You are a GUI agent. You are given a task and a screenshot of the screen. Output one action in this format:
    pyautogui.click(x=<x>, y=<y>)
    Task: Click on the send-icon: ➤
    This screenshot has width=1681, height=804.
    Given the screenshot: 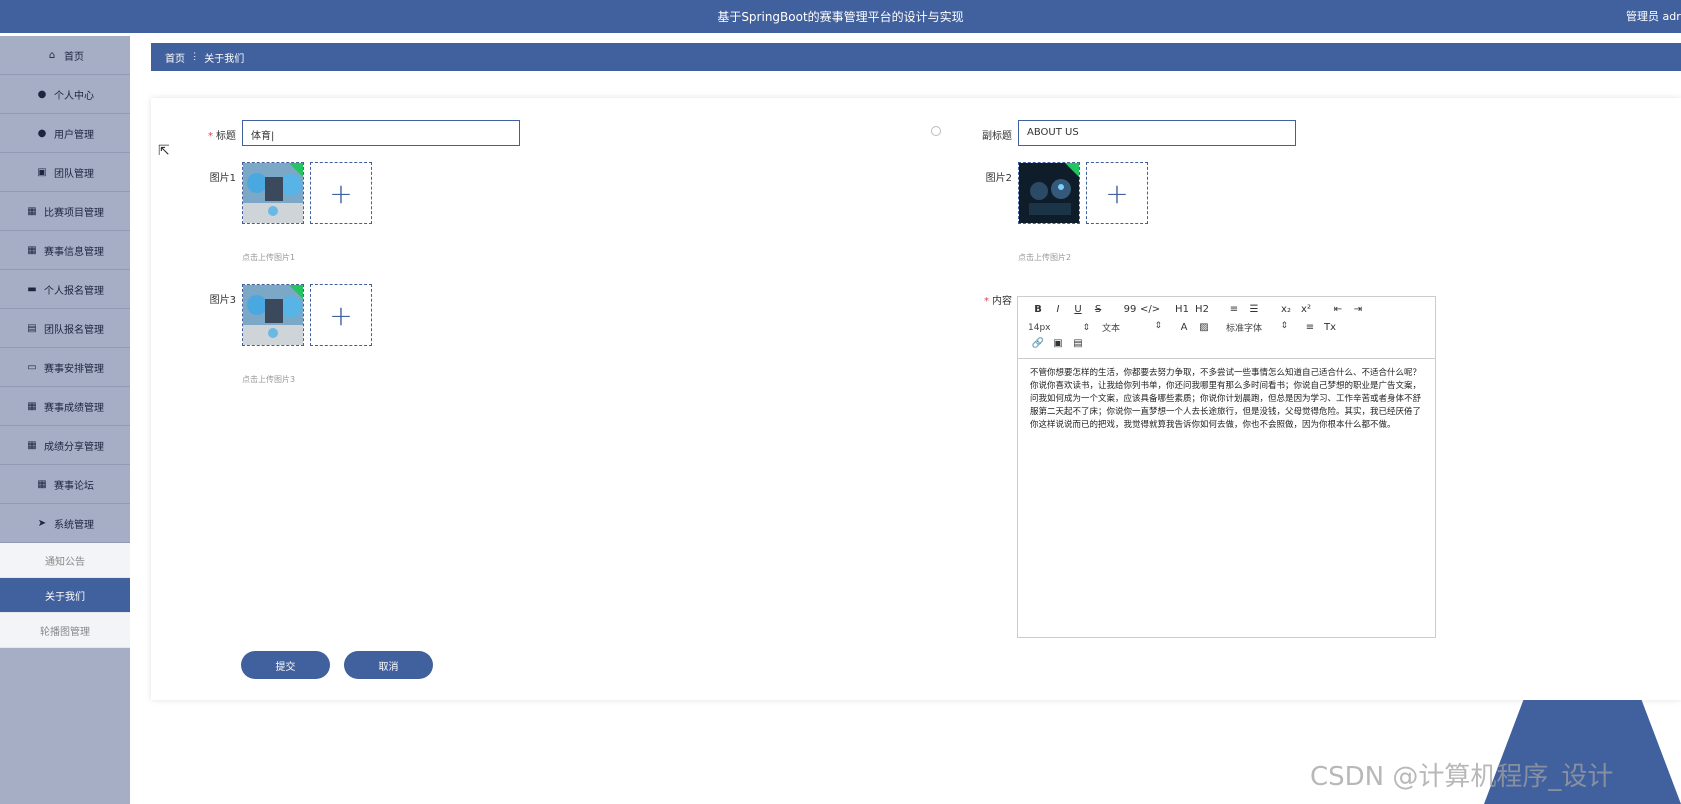 What is the action you would take?
    pyautogui.click(x=42, y=523)
    